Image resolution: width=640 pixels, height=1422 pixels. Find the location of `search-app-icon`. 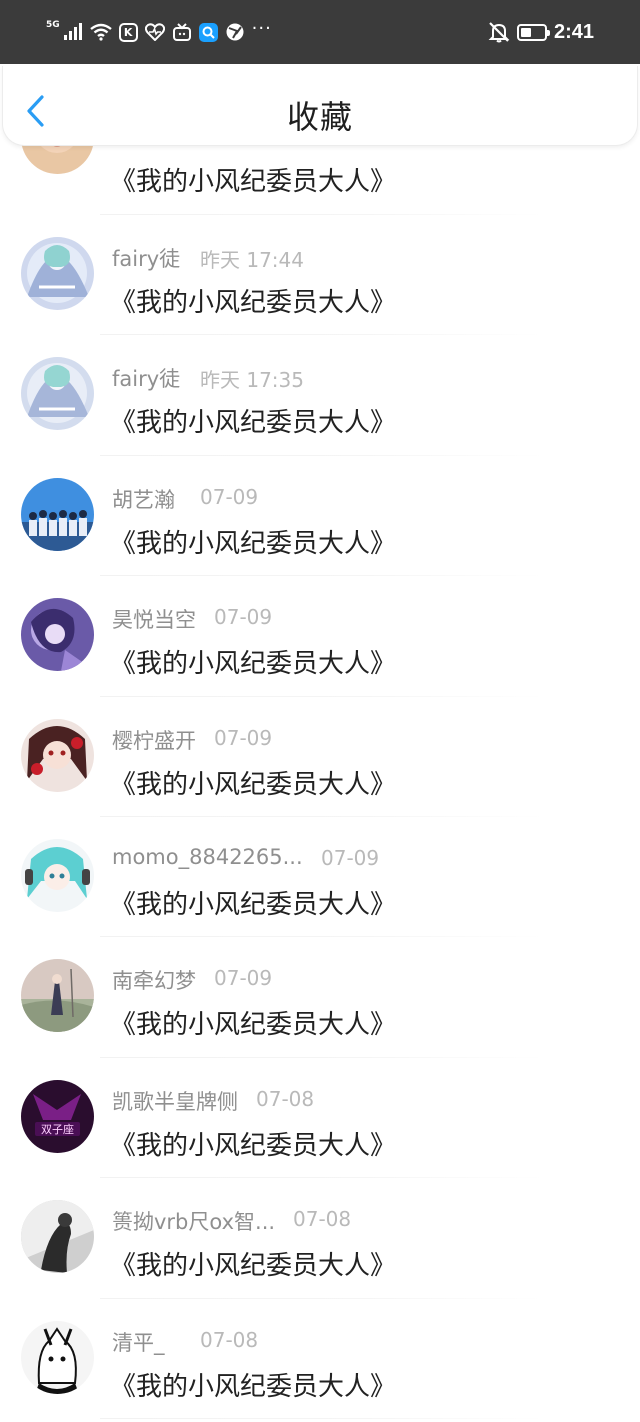

search-app-icon is located at coordinates (208, 32).